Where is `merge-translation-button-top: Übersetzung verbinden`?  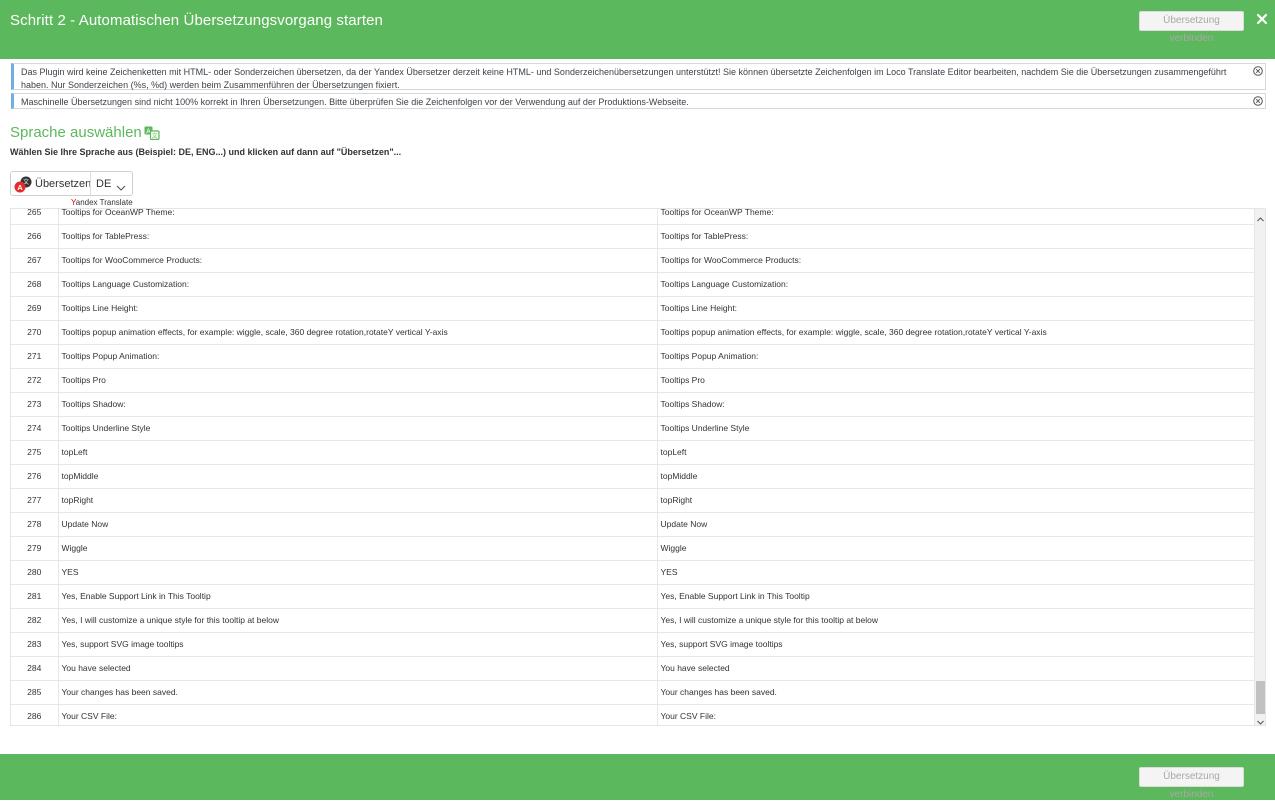
merge-translation-button-top: Übersetzung verbinden is located at coordinates (1191, 27).